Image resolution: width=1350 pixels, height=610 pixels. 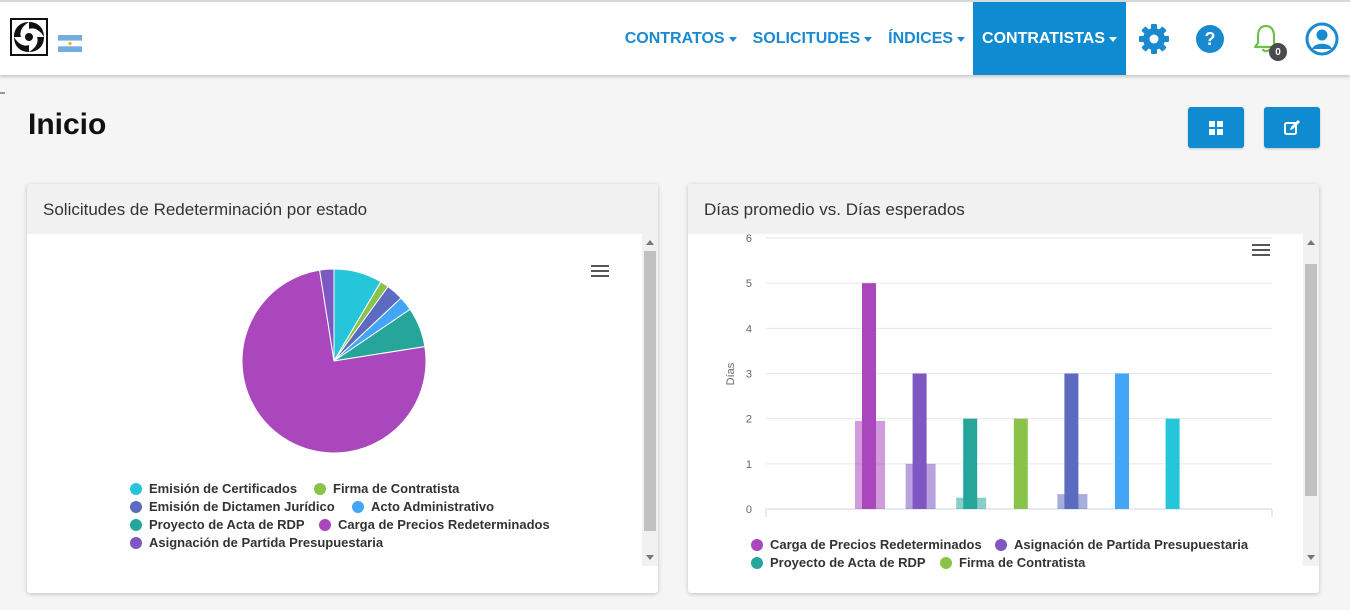 I want to click on nav-contratos-label: CONTRATOS, so click(x=674, y=38).